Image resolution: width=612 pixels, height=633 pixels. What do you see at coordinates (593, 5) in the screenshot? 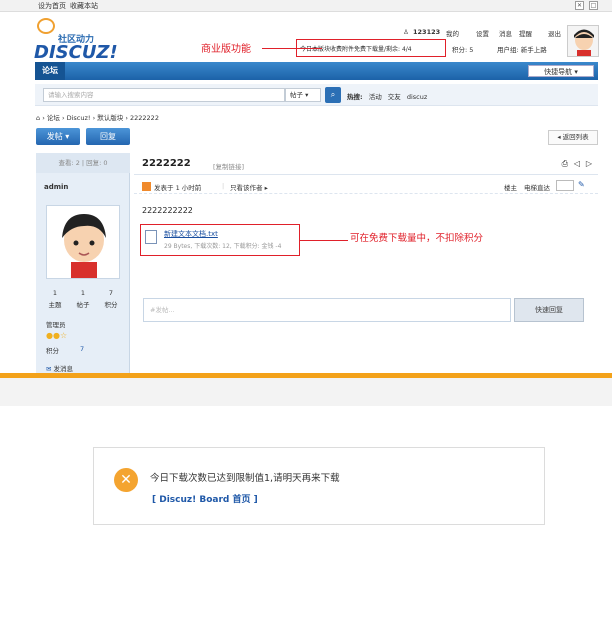
I see `window-icon: □` at bounding box center [593, 5].